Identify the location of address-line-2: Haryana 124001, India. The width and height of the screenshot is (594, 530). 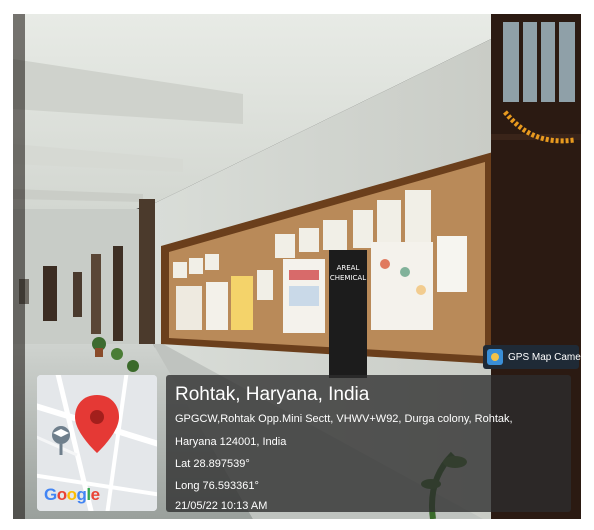
(231, 442).